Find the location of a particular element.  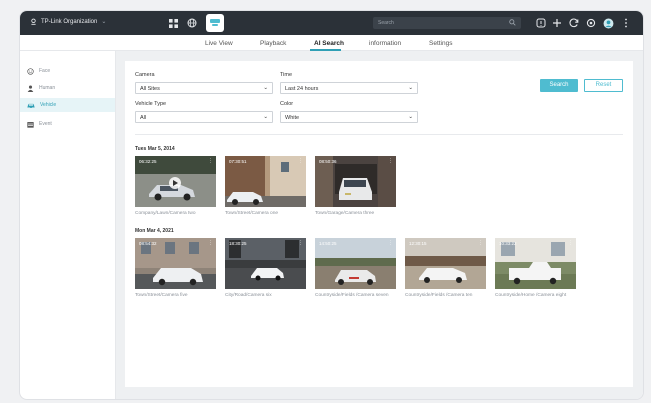

thumbnail-caption: City/Road/Camera six is located at coordinates (248, 295).